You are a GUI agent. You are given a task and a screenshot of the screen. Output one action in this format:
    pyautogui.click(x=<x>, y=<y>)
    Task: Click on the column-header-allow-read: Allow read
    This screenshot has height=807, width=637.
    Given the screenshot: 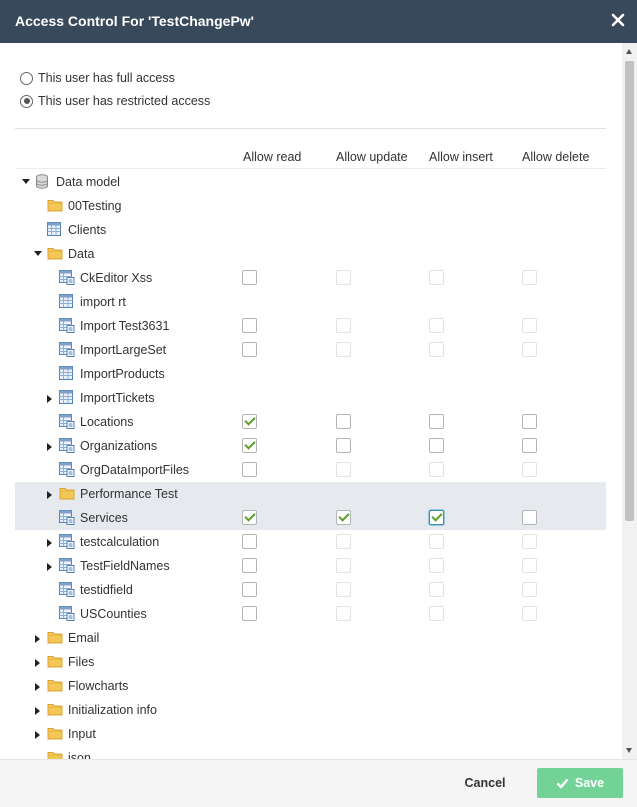 What is the action you would take?
    pyautogui.click(x=272, y=157)
    